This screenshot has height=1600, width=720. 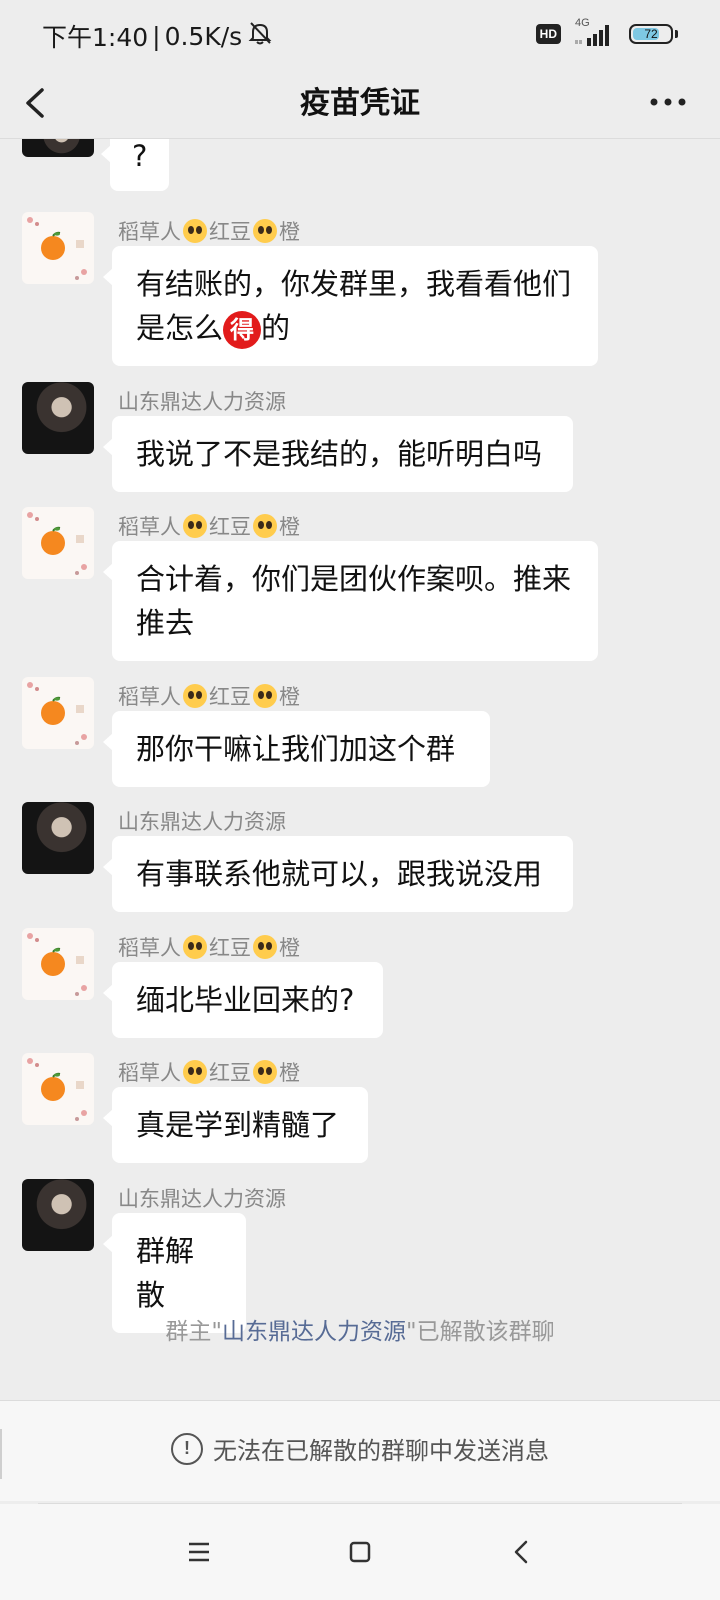 I want to click on input-disabled-bar: ! 无法在已解散的群聊中发送消息, so click(x=360, y=1450).